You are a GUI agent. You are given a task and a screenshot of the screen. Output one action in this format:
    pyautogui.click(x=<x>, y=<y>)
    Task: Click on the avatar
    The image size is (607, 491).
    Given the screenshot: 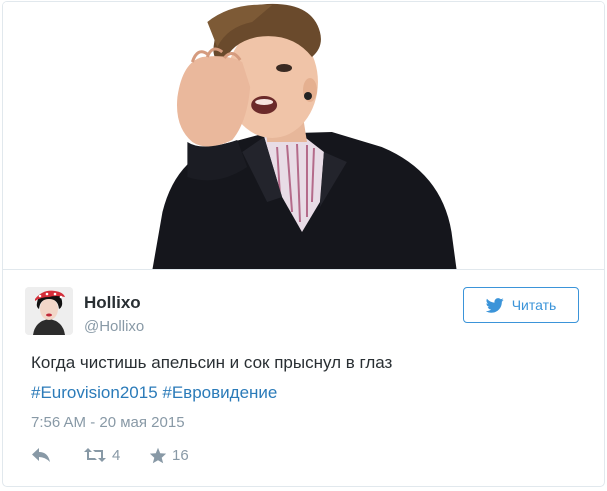 What is the action you would take?
    pyautogui.click(x=49, y=311)
    